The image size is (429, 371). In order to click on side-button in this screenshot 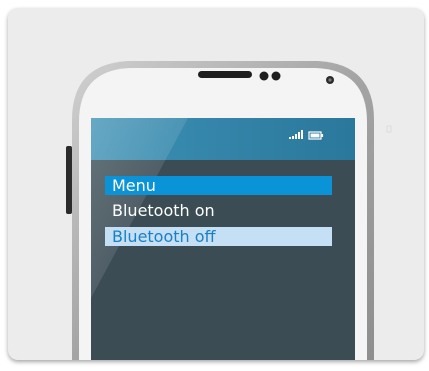, I will do `click(69, 180)`.